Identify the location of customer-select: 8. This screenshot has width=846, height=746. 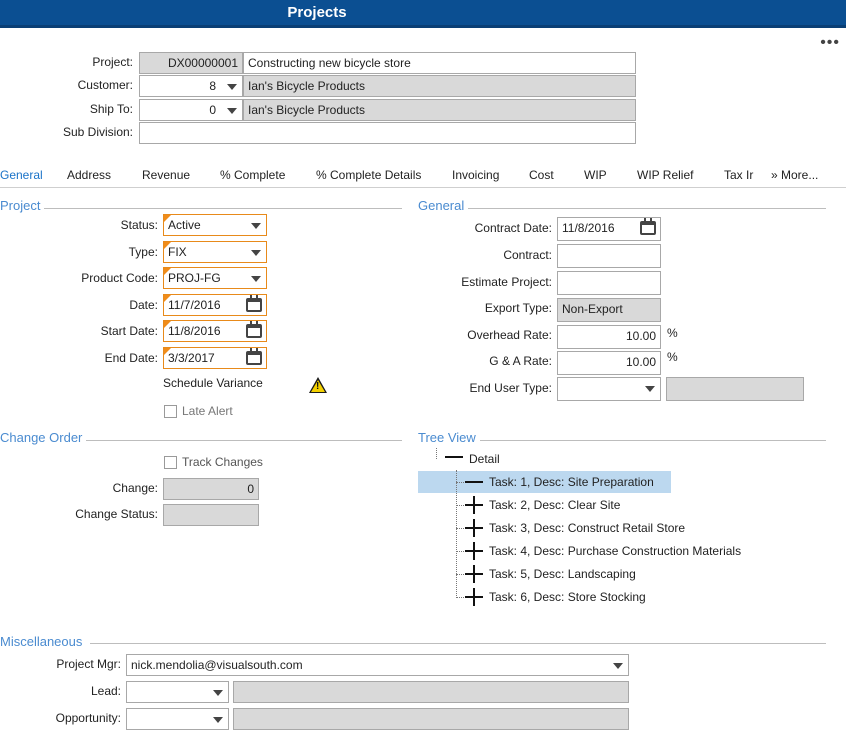
(191, 86).